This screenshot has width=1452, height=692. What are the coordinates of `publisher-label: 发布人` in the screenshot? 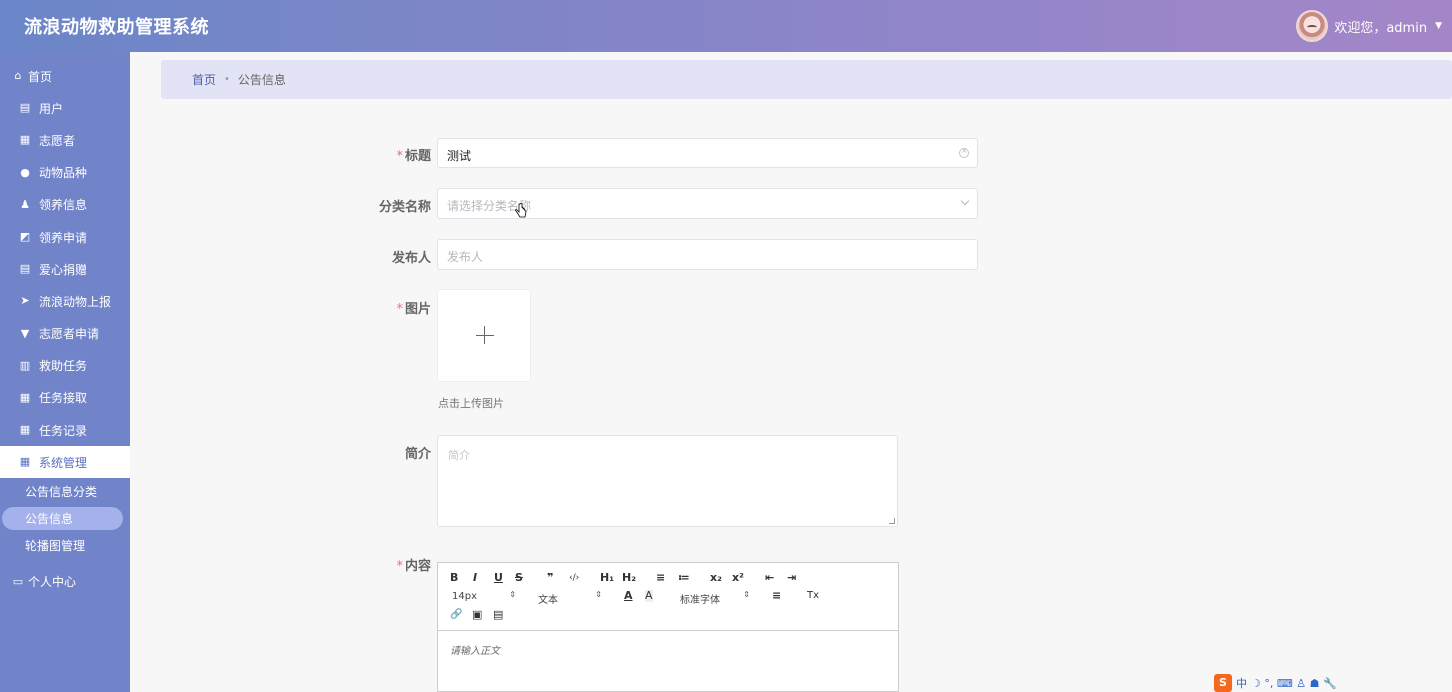 It's located at (411, 258).